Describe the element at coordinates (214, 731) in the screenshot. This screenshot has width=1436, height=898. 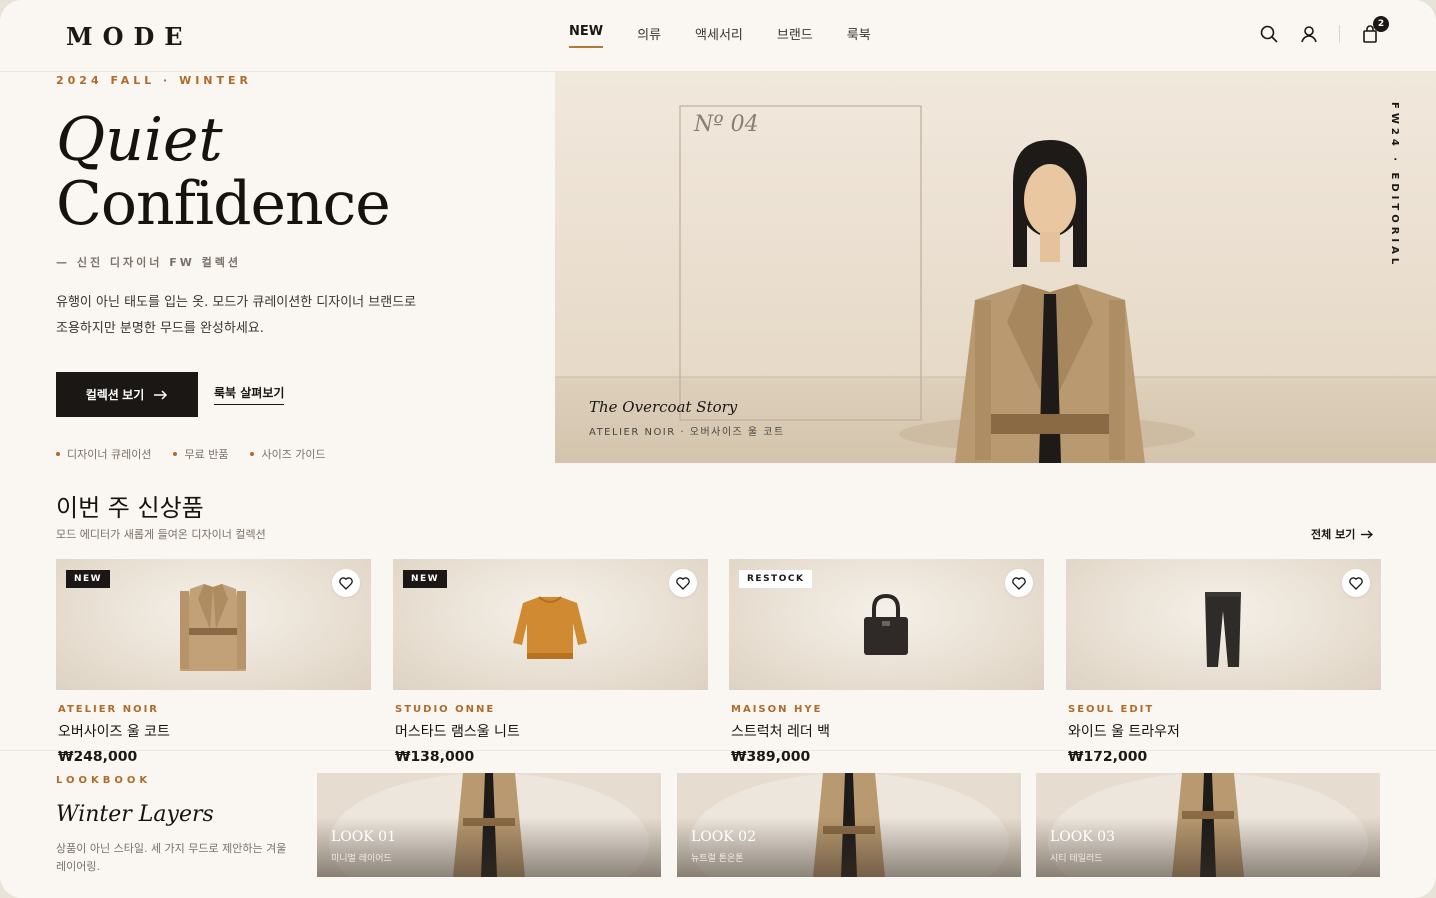
I see `product-name: 오버사이즈 울 코트` at that location.